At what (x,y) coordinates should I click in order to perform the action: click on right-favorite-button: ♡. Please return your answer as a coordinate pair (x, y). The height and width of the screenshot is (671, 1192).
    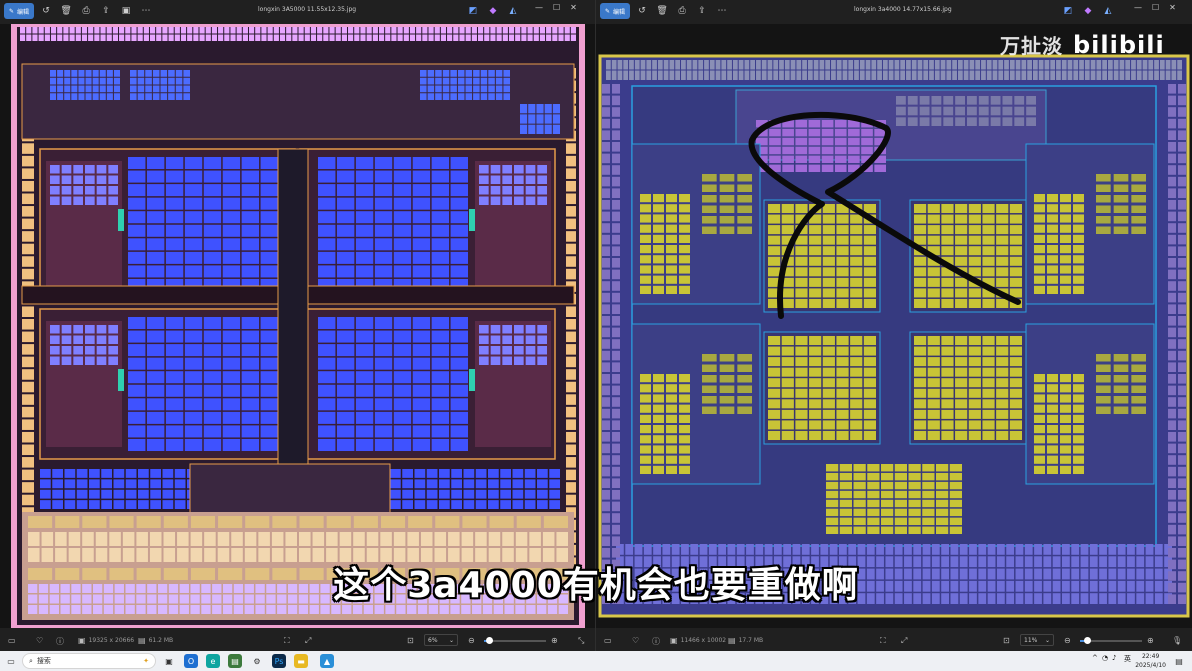
    Looking at the image, I should click on (635, 640).